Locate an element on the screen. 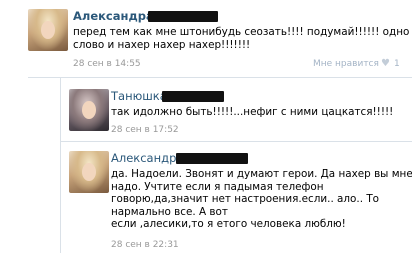  author-name: Танюшка is located at coordinates (139, 96).